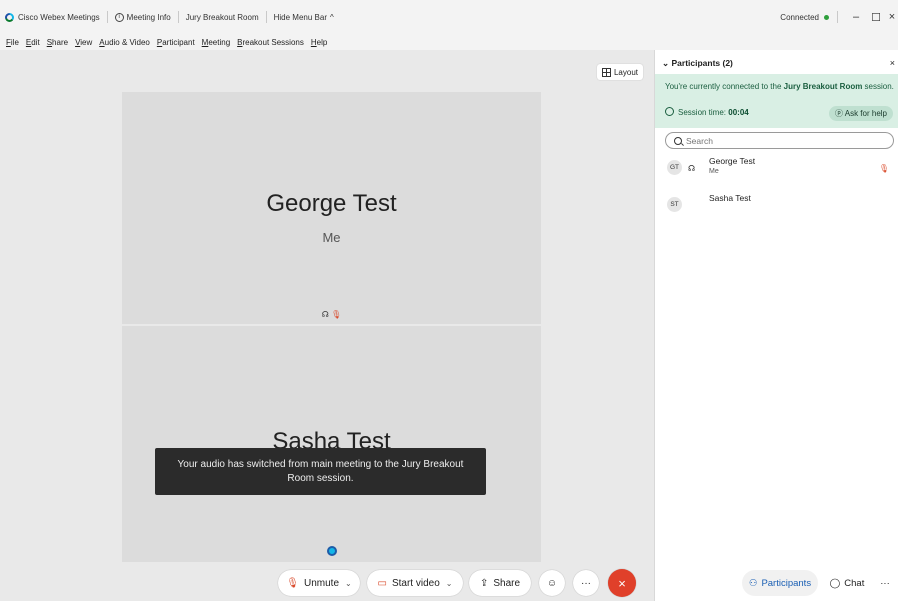  What do you see at coordinates (892, 17) in the screenshot?
I see `close-window-button: ×` at bounding box center [892, 17].